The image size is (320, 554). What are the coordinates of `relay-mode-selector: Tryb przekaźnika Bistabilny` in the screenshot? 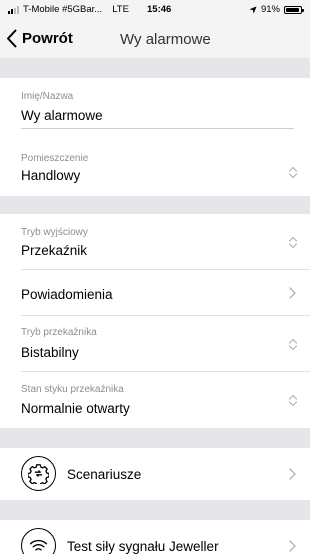 It's located at (155, 344).